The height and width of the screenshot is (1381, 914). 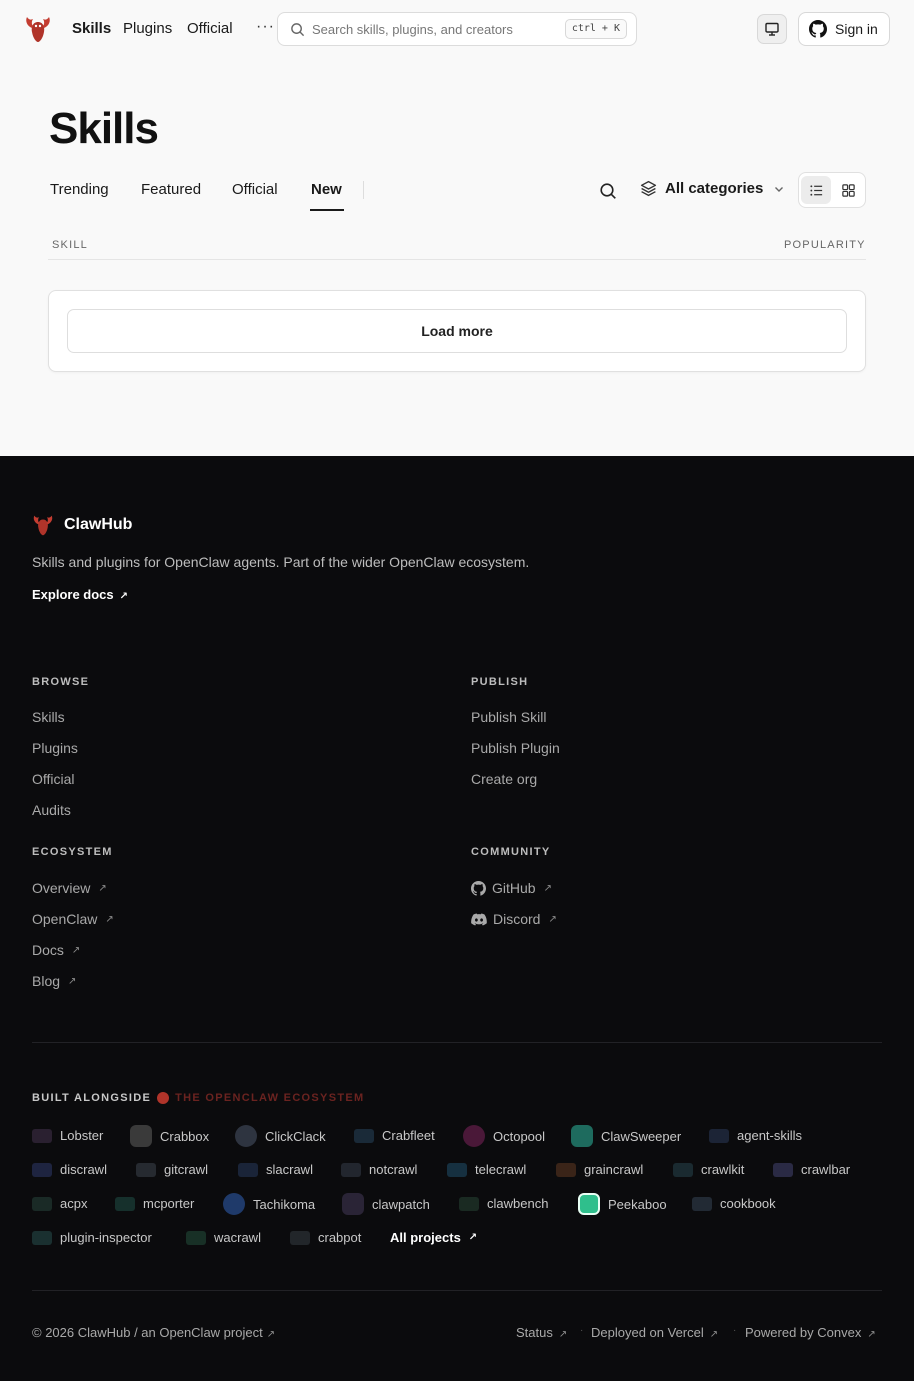 What do you see at coordinates (504, 1136) in the screenshot?
I see `project-octopool: Octopool` at bounding box center [504, 1136].